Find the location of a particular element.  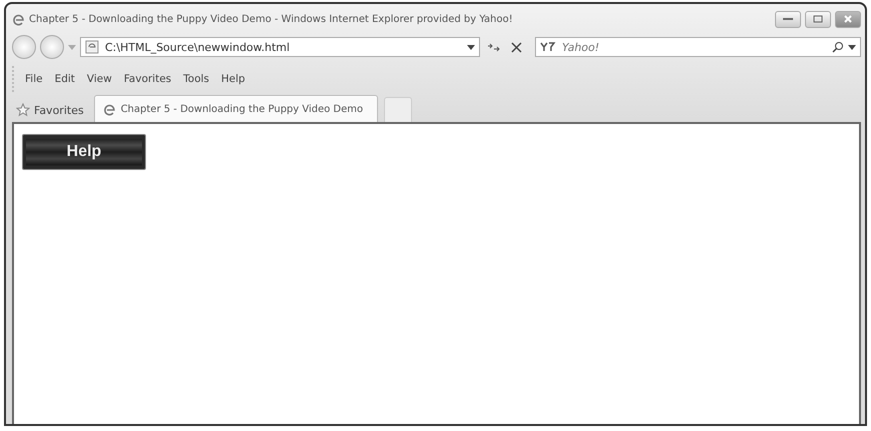

star-icon is located at coordinates (23, 110).